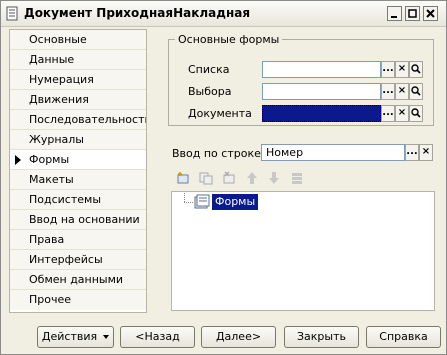 The height and width of the screenshot is (355, 447). I want to click on nav-item-interfaces: Интерфейсы, so click(78, 260).